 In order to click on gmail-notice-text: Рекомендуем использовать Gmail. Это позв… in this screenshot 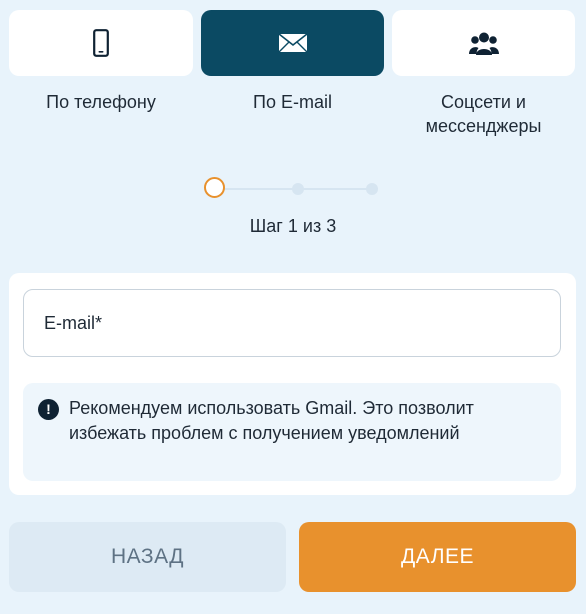, I will do `click(271, 420)`.